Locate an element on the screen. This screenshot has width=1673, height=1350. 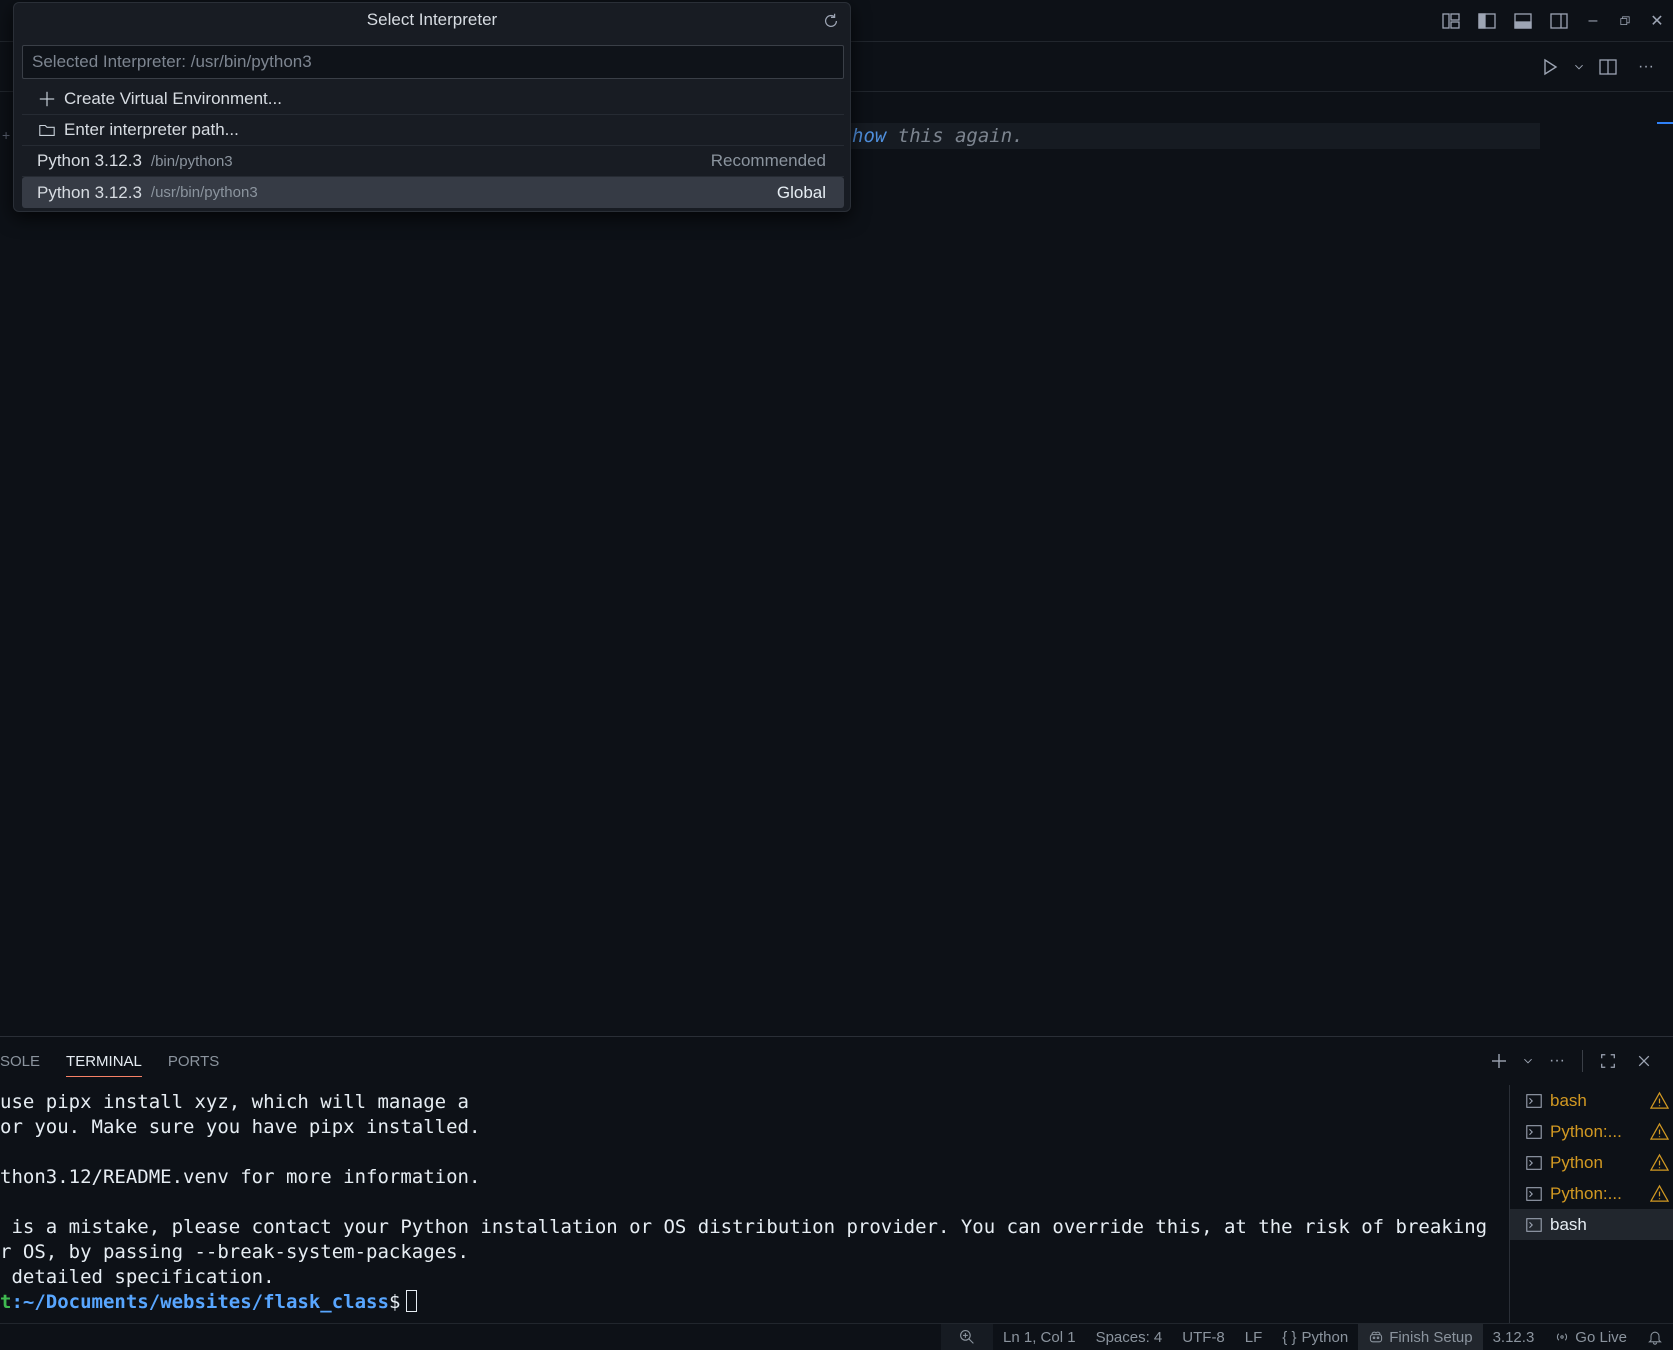
interpreter-search-input: Selected Interpreter: /usr/bin/python3 is located at coordinates (433, 62).